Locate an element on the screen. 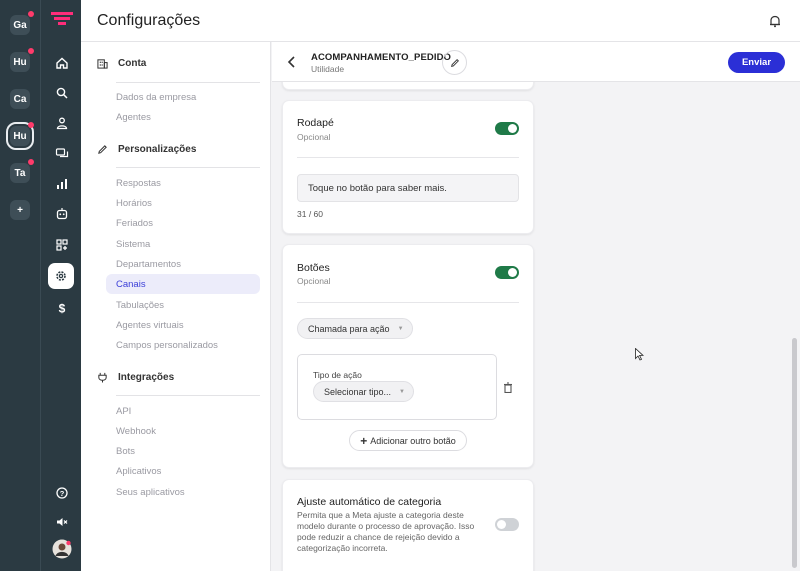 The width and height of the screenshot is (800, 571). workspace-hu: Hu is located at coordinates (22, 60).